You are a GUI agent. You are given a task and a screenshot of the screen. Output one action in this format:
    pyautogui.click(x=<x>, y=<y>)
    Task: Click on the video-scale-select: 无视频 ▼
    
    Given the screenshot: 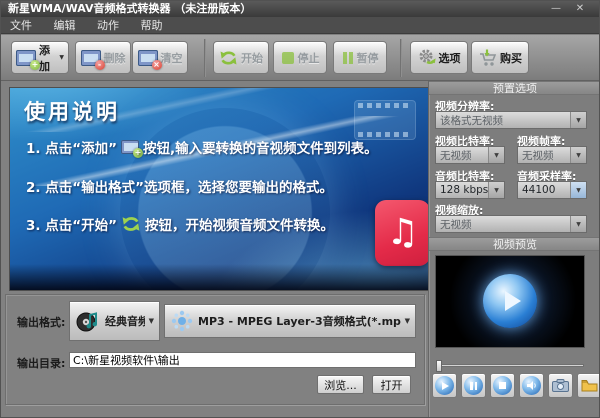 What is the action you would take?
    pyautogui.click(x=511, y=224)
    